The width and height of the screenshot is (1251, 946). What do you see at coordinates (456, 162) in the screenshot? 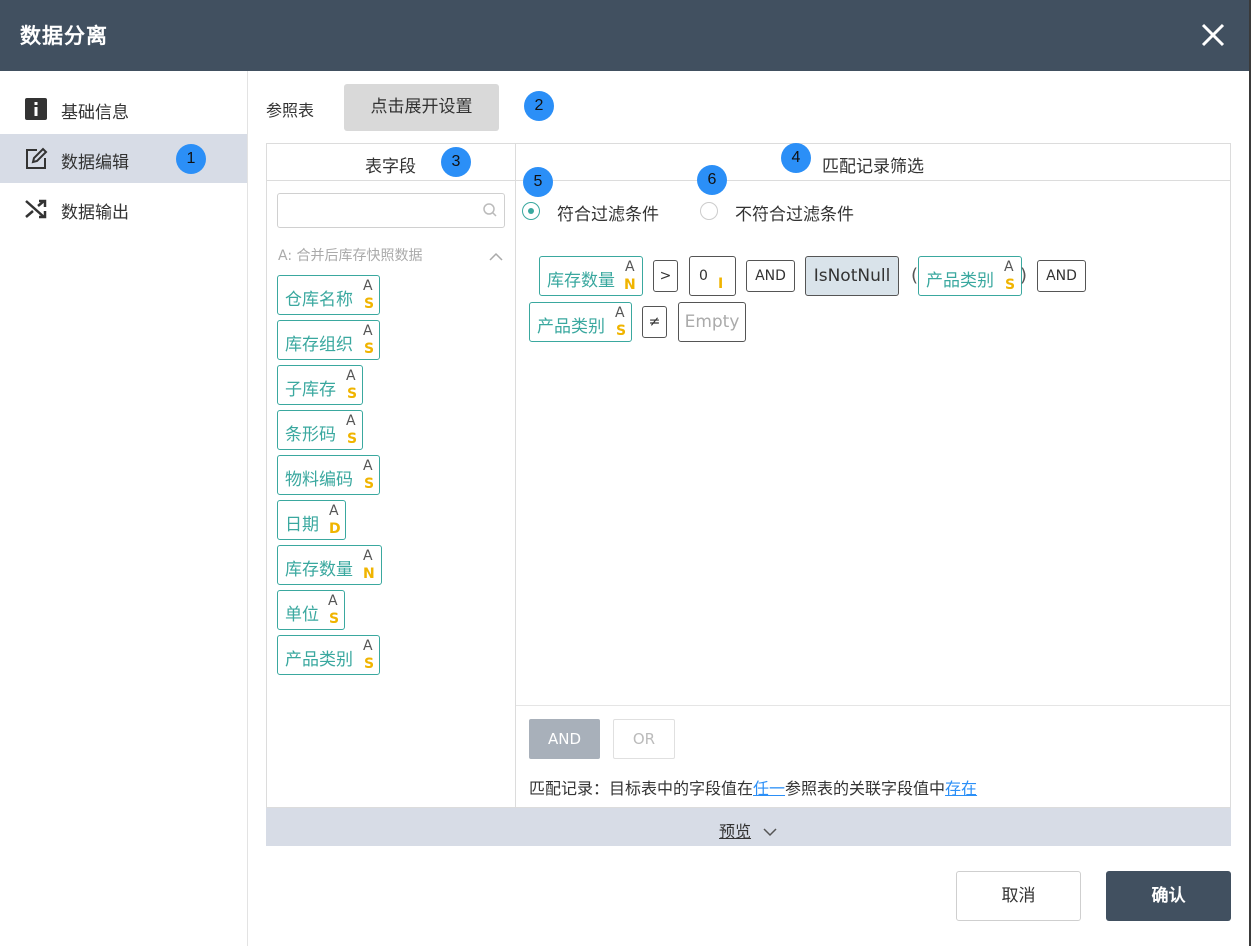
I see `step-badge: 3` at bounding box center [456, 162].